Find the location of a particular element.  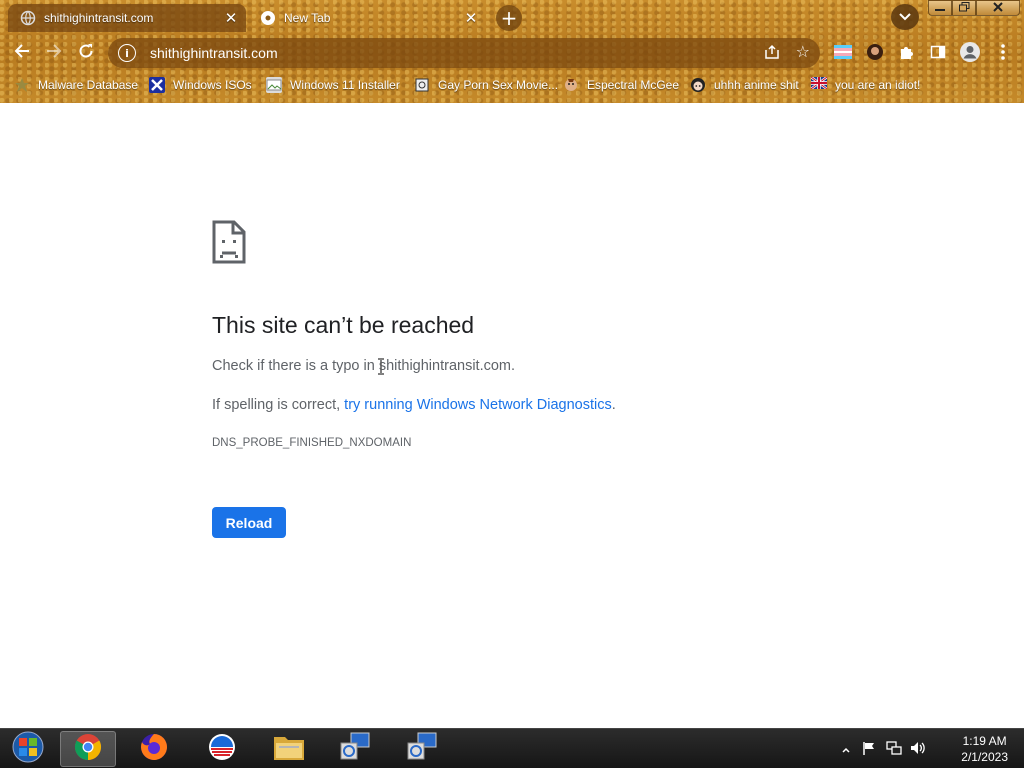

action-center-flag-icon is located at coordinates (869, 750).